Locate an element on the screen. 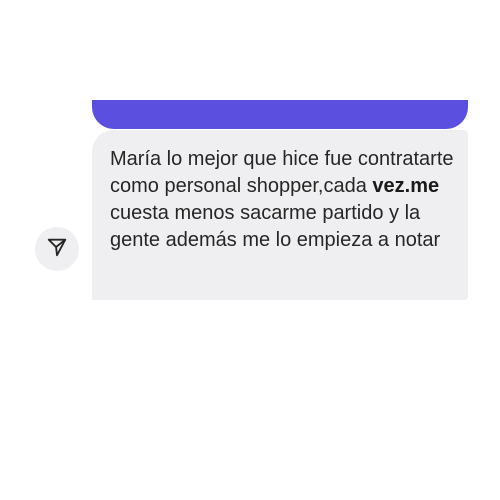  message-bold-text: vez.me is located at coordinates (406, 186).